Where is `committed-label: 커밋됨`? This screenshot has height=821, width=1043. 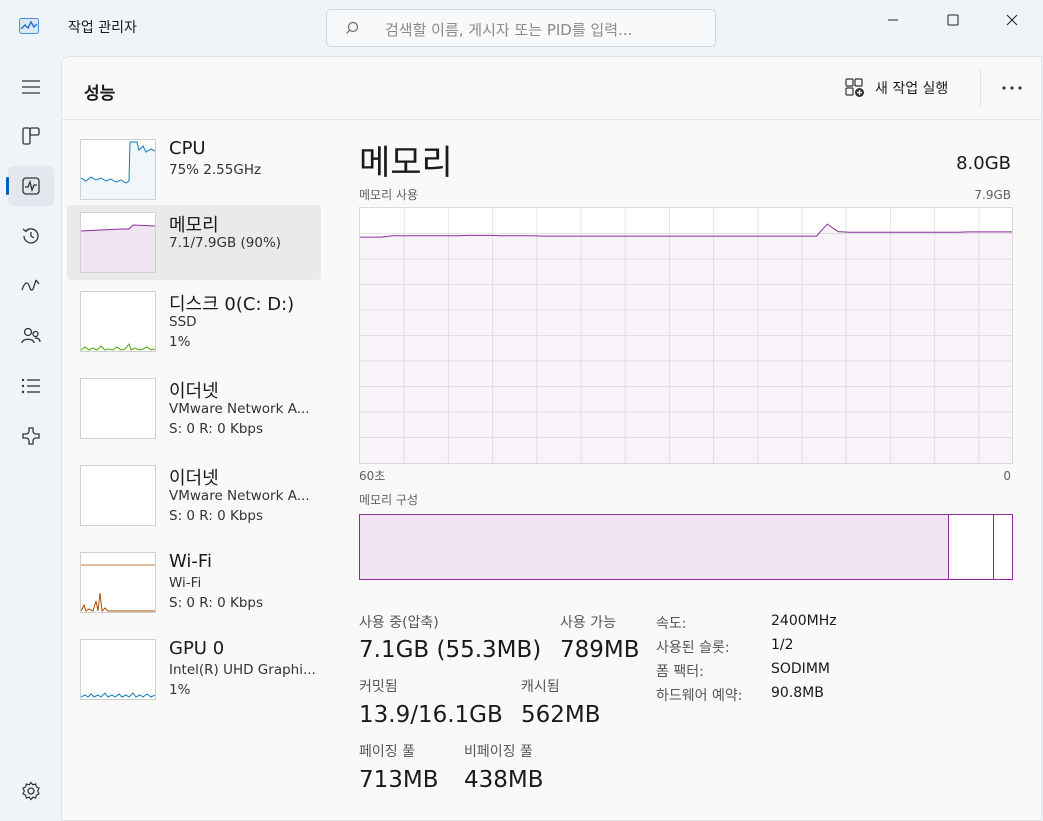
committed-label: 커밋됨 is located at coordinates (378, 687).